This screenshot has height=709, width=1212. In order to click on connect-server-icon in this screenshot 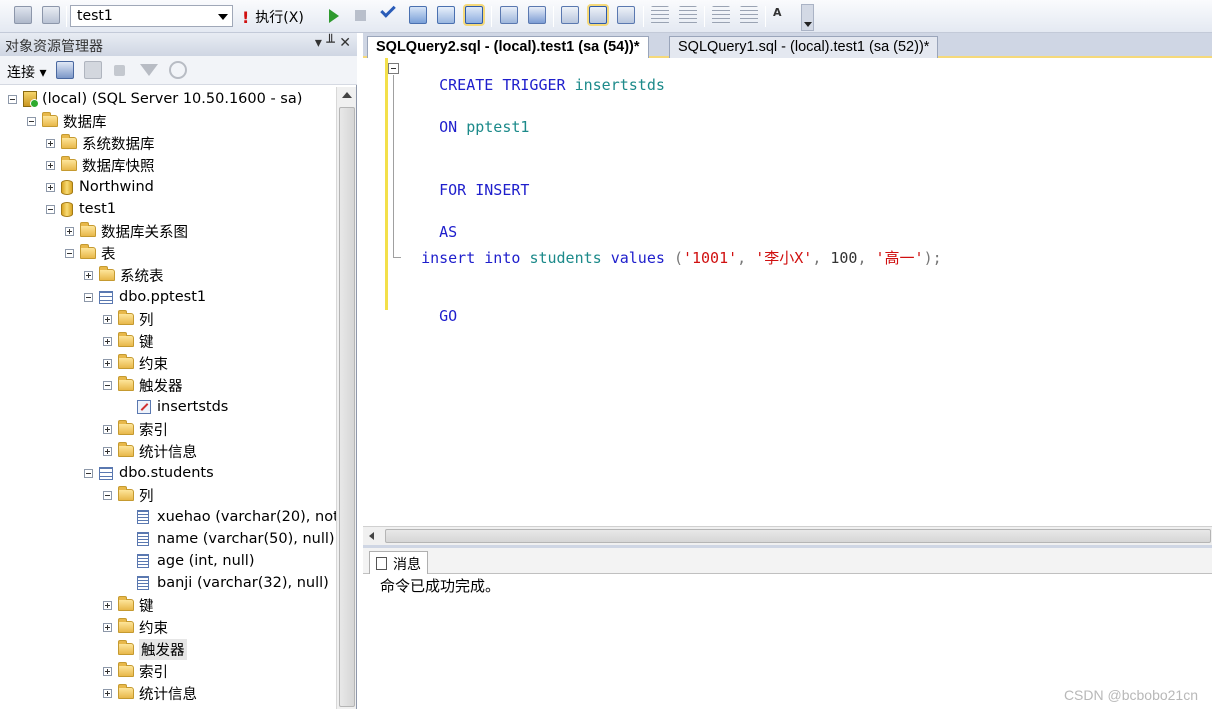, I will do `click(65, 70)`.